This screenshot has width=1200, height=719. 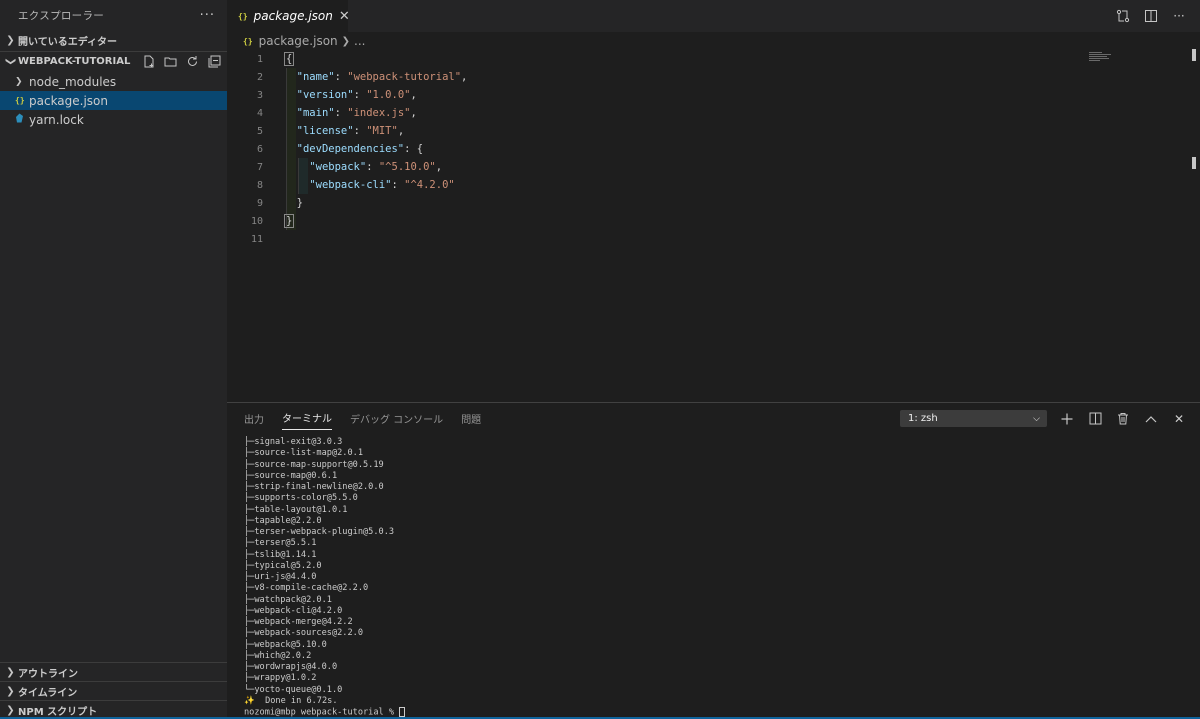 I want to click on npm-scripts-label: NPM スクリプト, so click(x=58, y=712).